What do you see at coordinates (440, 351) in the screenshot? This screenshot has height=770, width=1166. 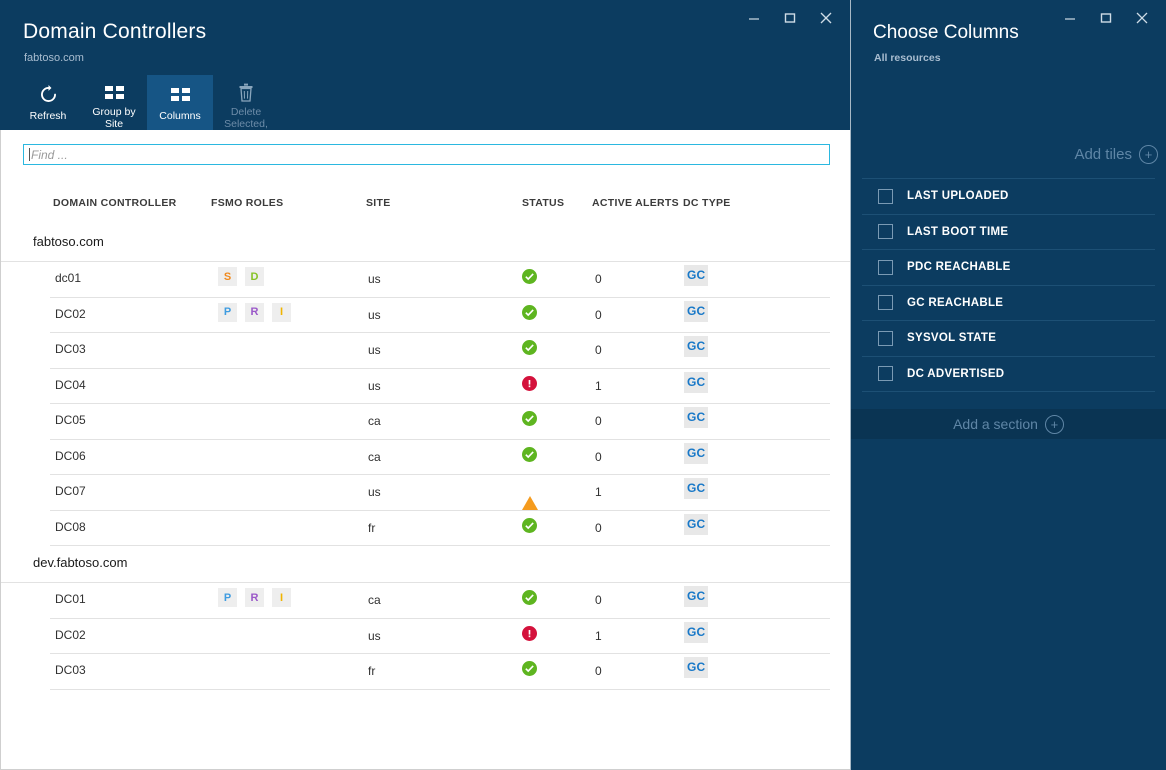 I see `table-row: DC03 us 0 GC` at bounding box center [440, 351].